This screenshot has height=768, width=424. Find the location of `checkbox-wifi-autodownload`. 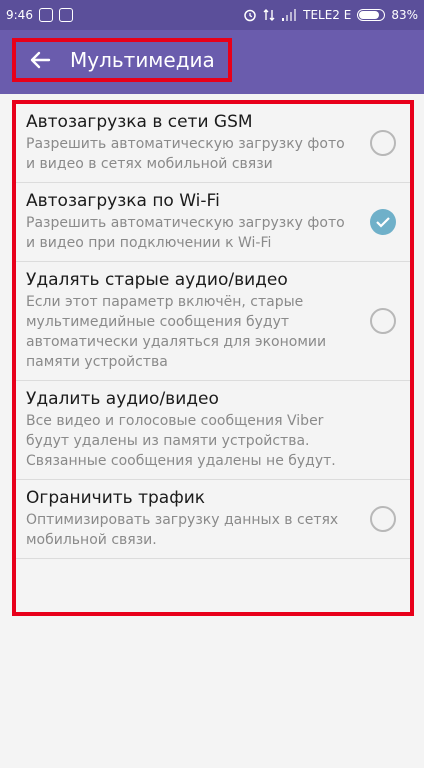

checkbox-wifi-autodownload is located at coordinates (383, 222).